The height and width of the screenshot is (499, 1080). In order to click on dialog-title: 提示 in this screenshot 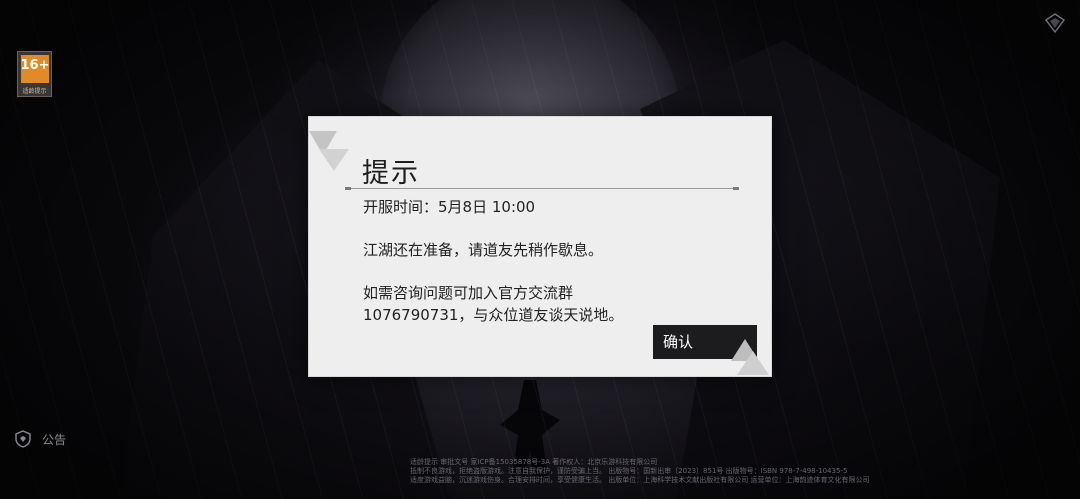, I will do `click(391, 173)`.